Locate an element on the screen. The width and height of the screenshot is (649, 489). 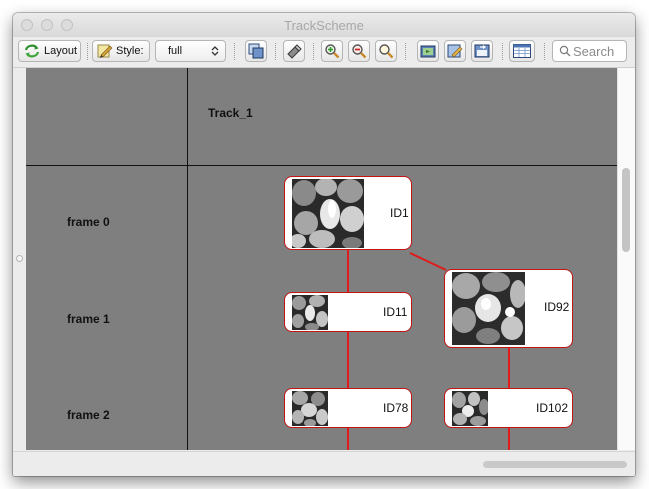
vertical-scrollbar is located at coordinates (626, 259).